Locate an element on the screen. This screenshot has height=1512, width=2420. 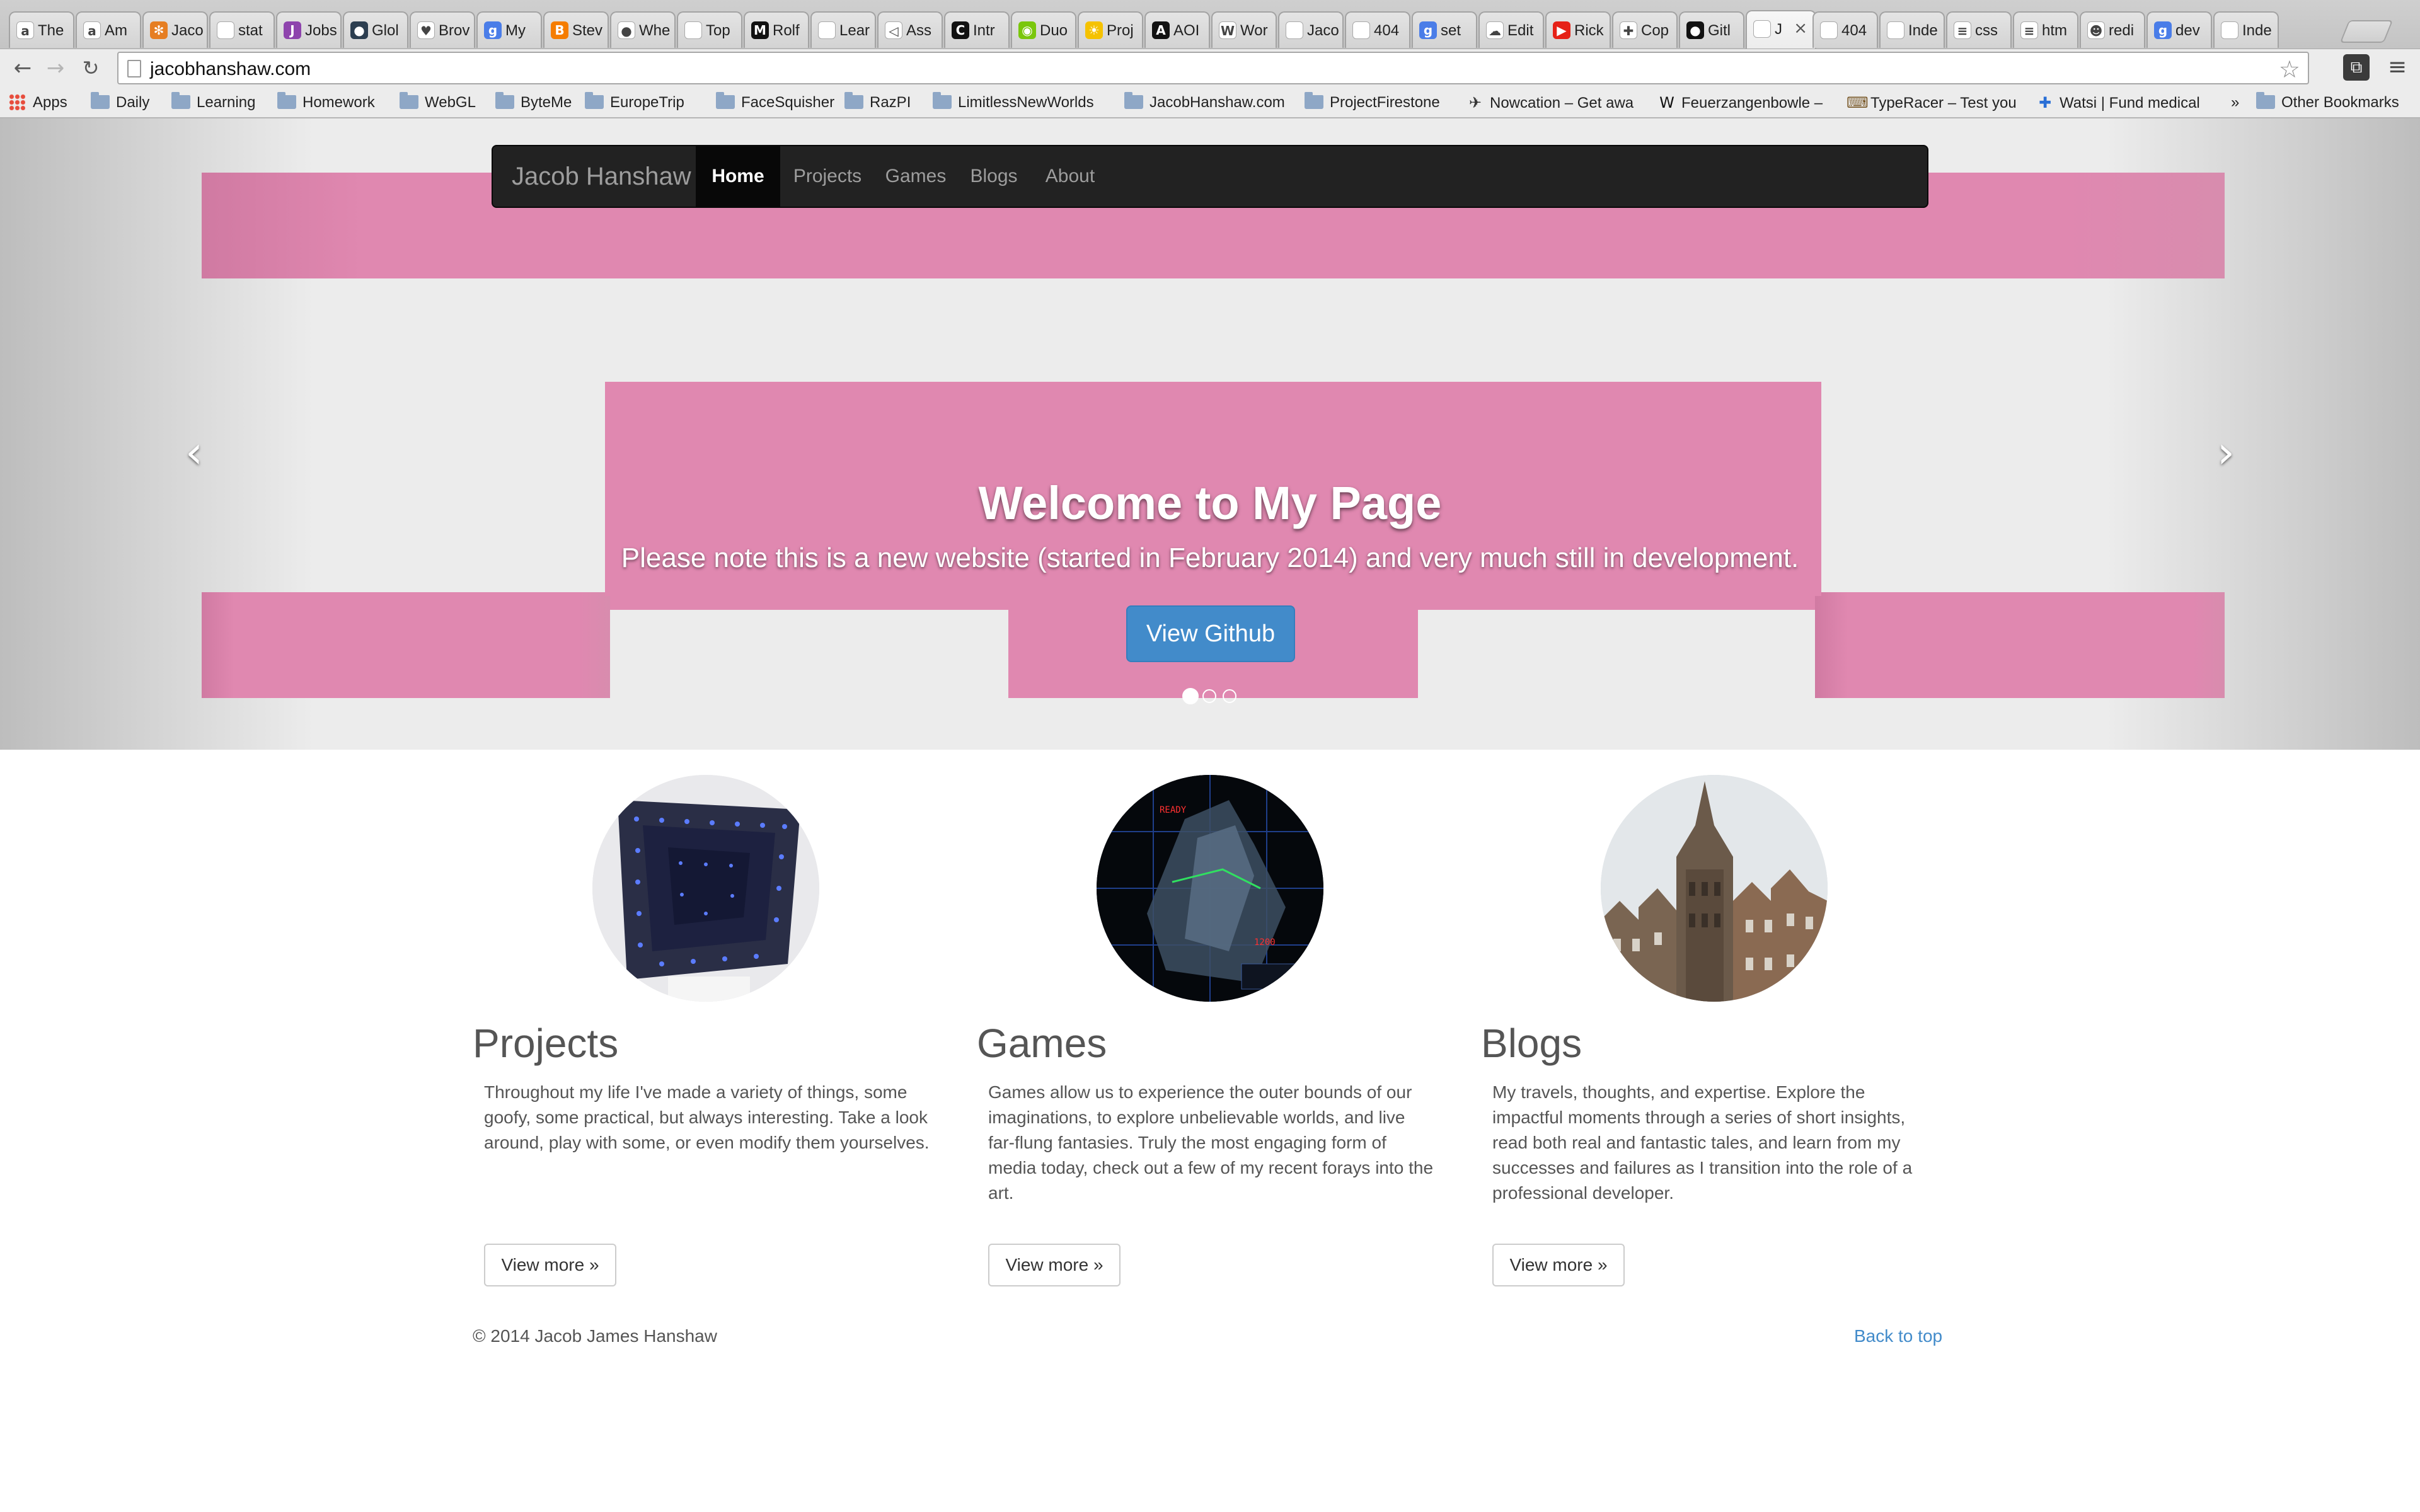
back-arrow-icon: ← is located at coordinates (23, 68).